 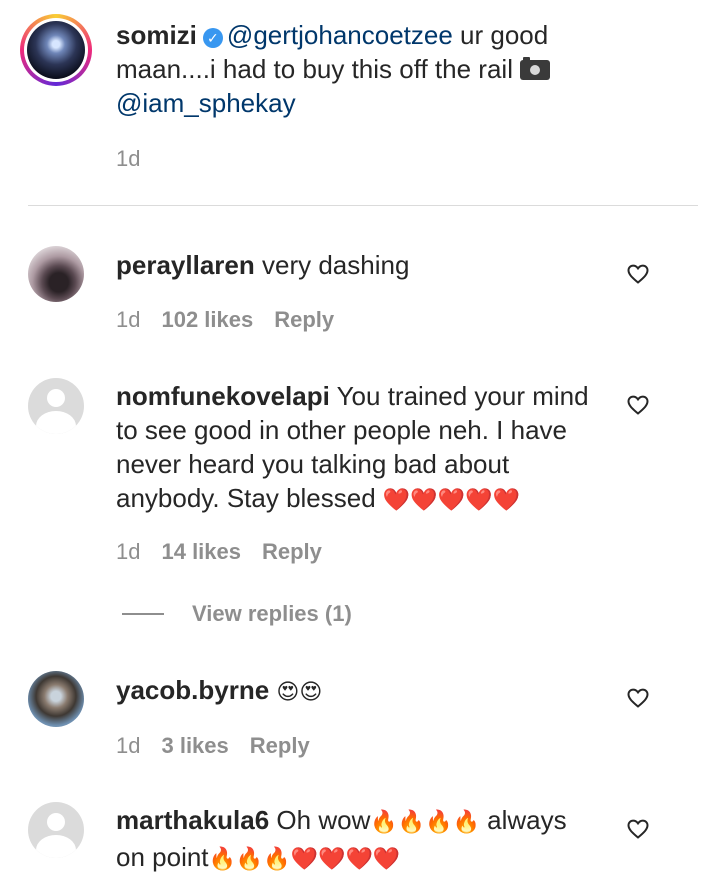 I want to click on comment-username: perayllaren, so click(x=185, y=265).